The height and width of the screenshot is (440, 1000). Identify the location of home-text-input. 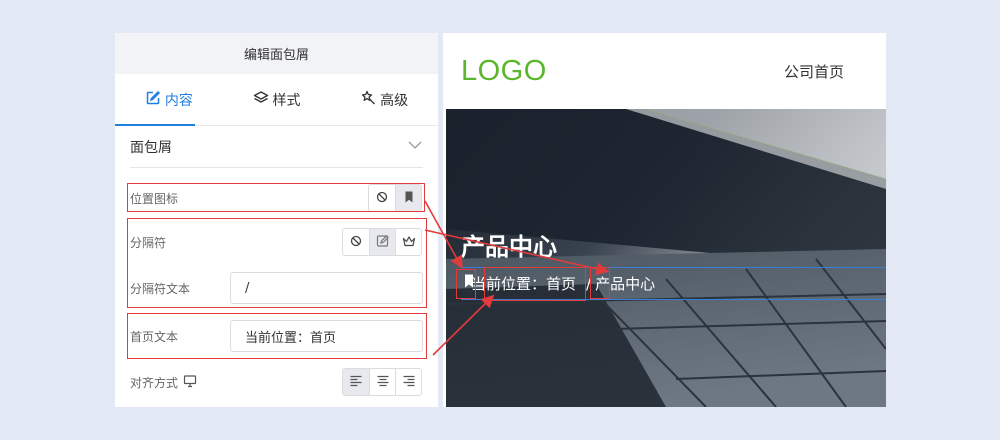
(326, 336).